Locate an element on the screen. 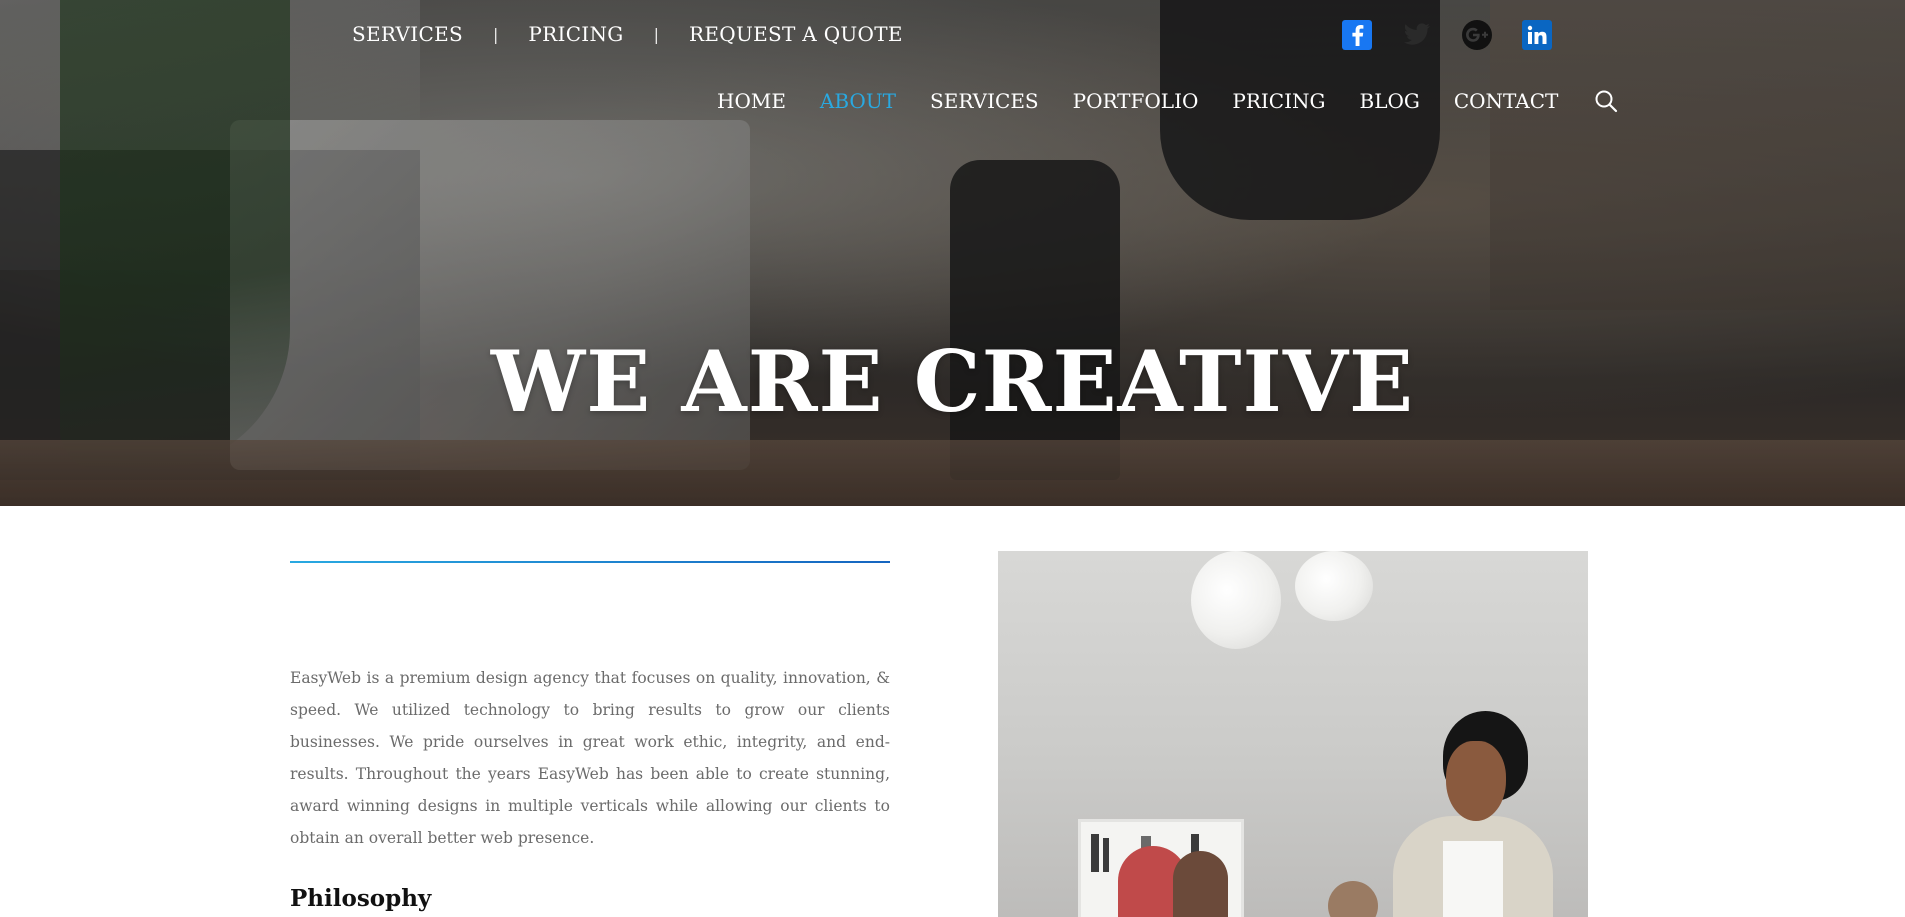 This screenshot has width=1905, height=917. nav-item-pricing: PRICING is located at coordinates (1278, 101).